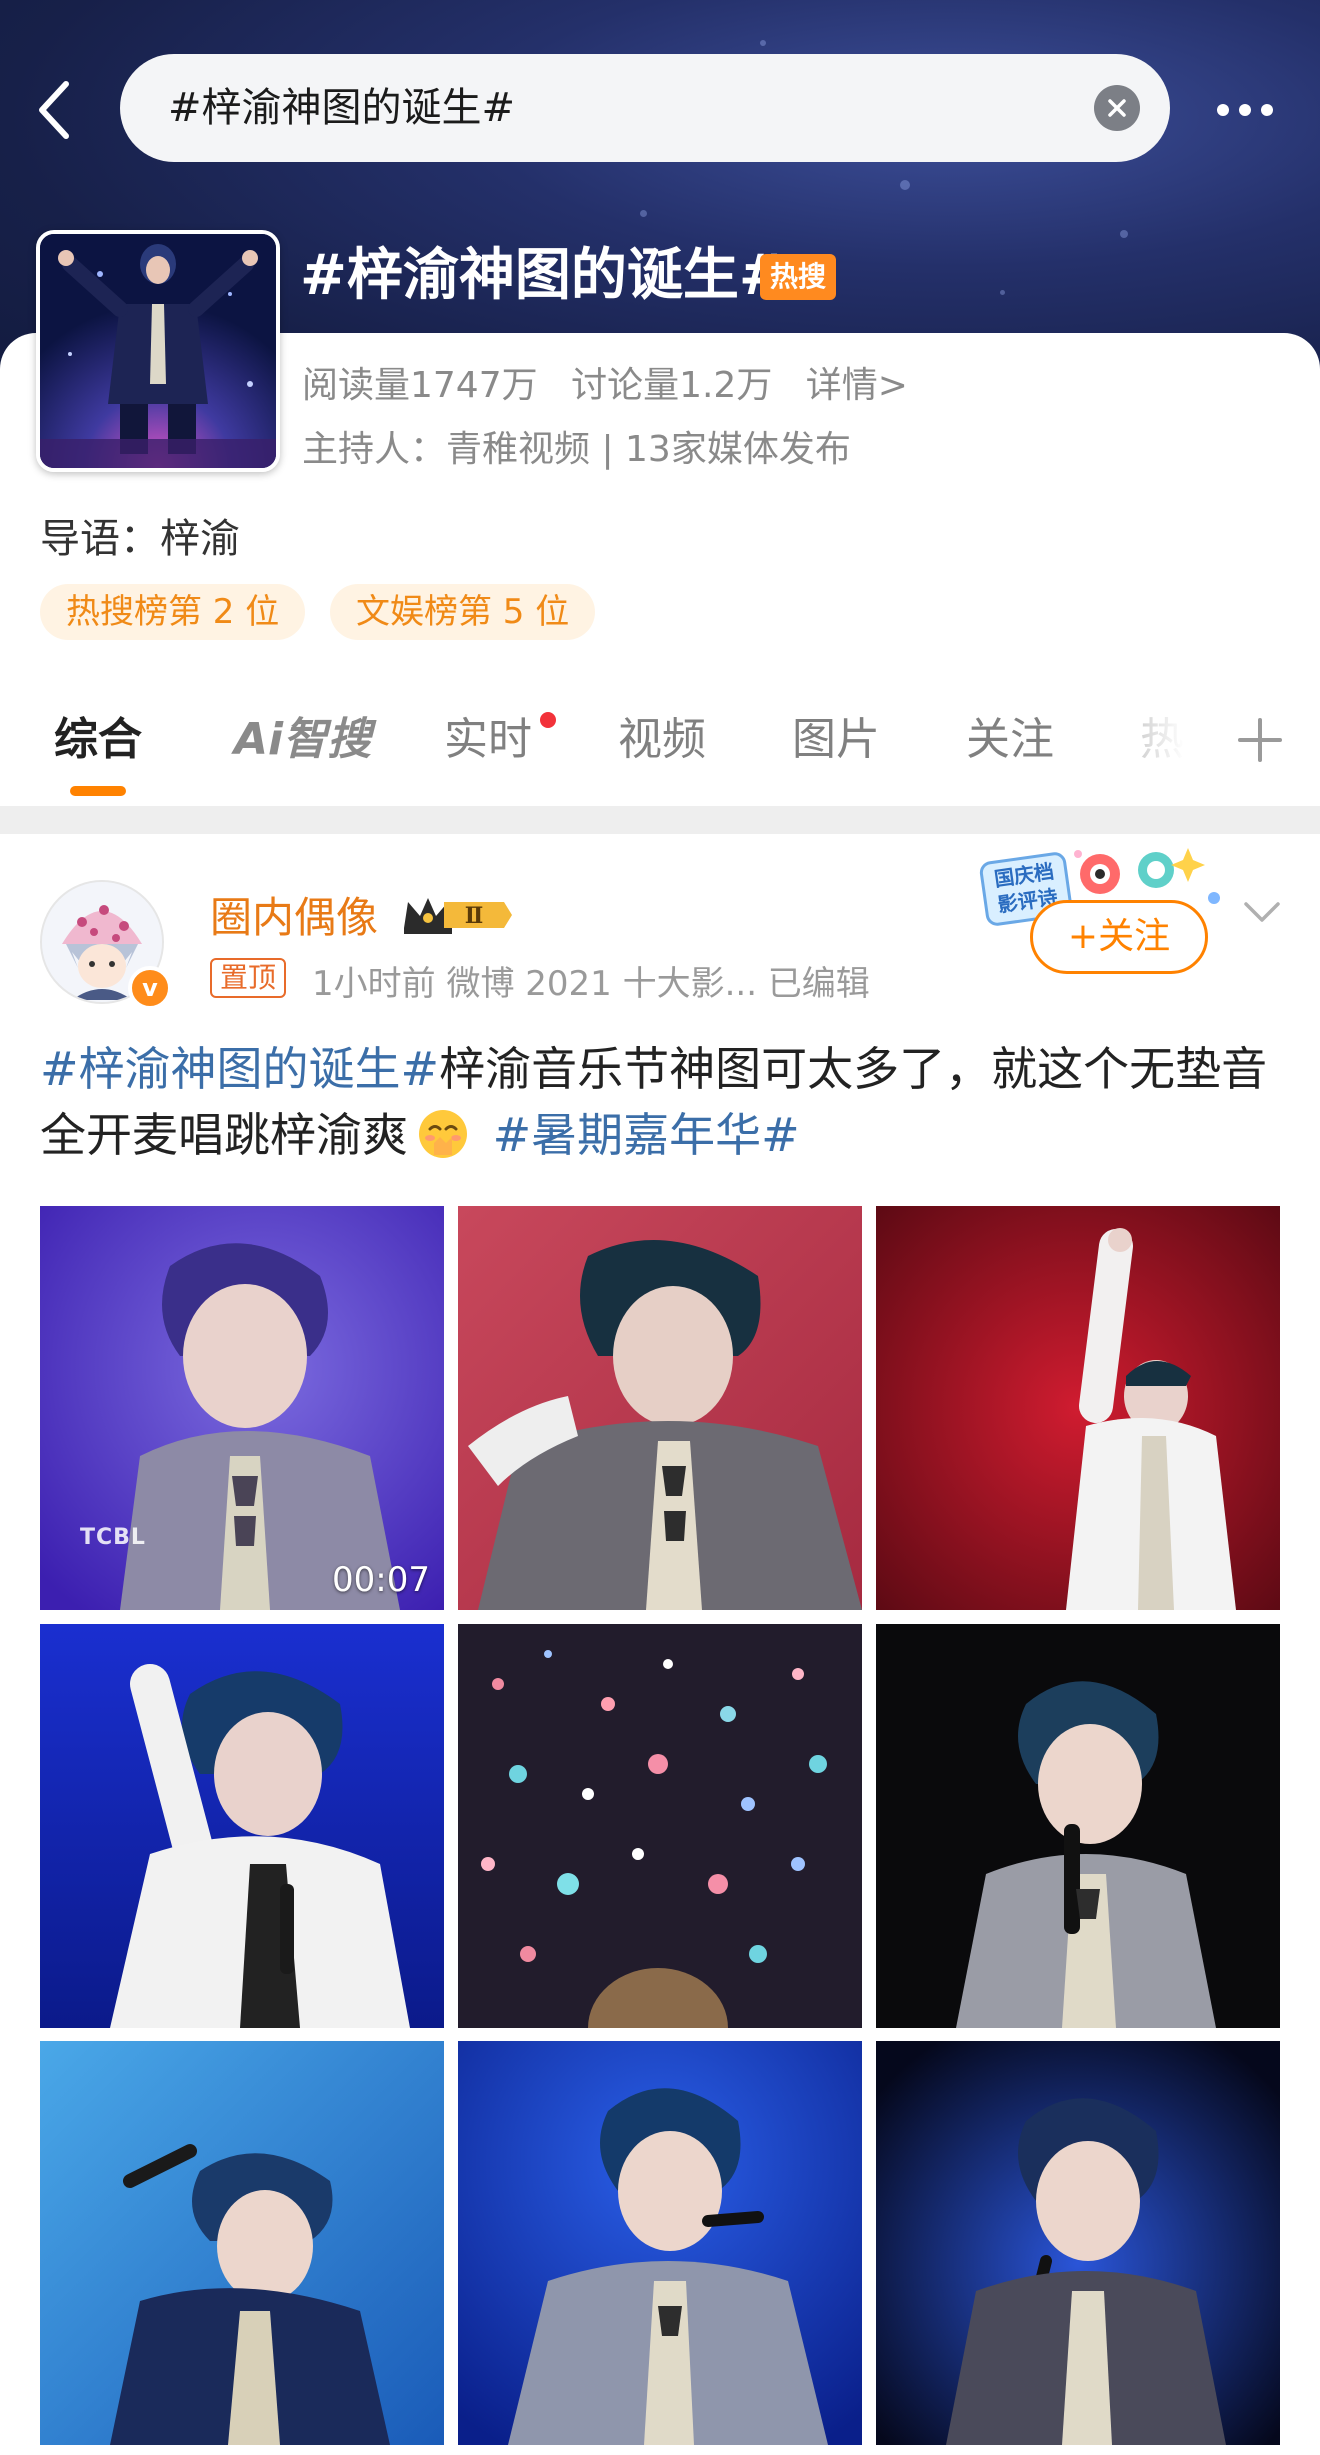 The image size is (1320, 2455). What do you see at coordinates (646, 1135) in the screenshot?
I see `topic-link-summer: #暑期嘉年华#` at bounding box center [646, 1135].